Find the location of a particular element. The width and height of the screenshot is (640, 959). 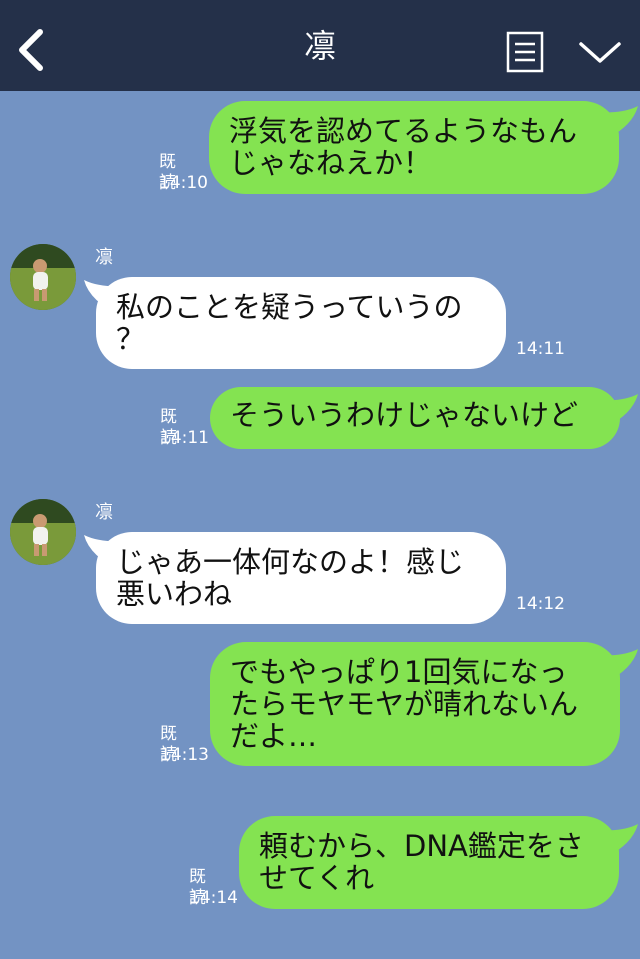

message-time: 14:13 is located at coordinates (184, 755).